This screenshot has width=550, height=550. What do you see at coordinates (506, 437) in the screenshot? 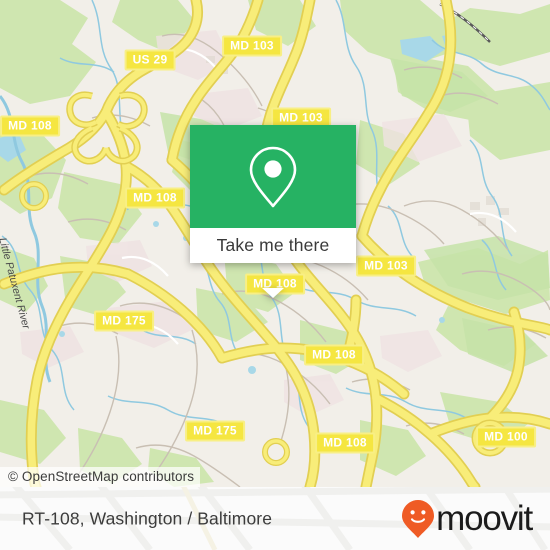
I see `road-shield: MD 100` at bounding box center [506, 437].